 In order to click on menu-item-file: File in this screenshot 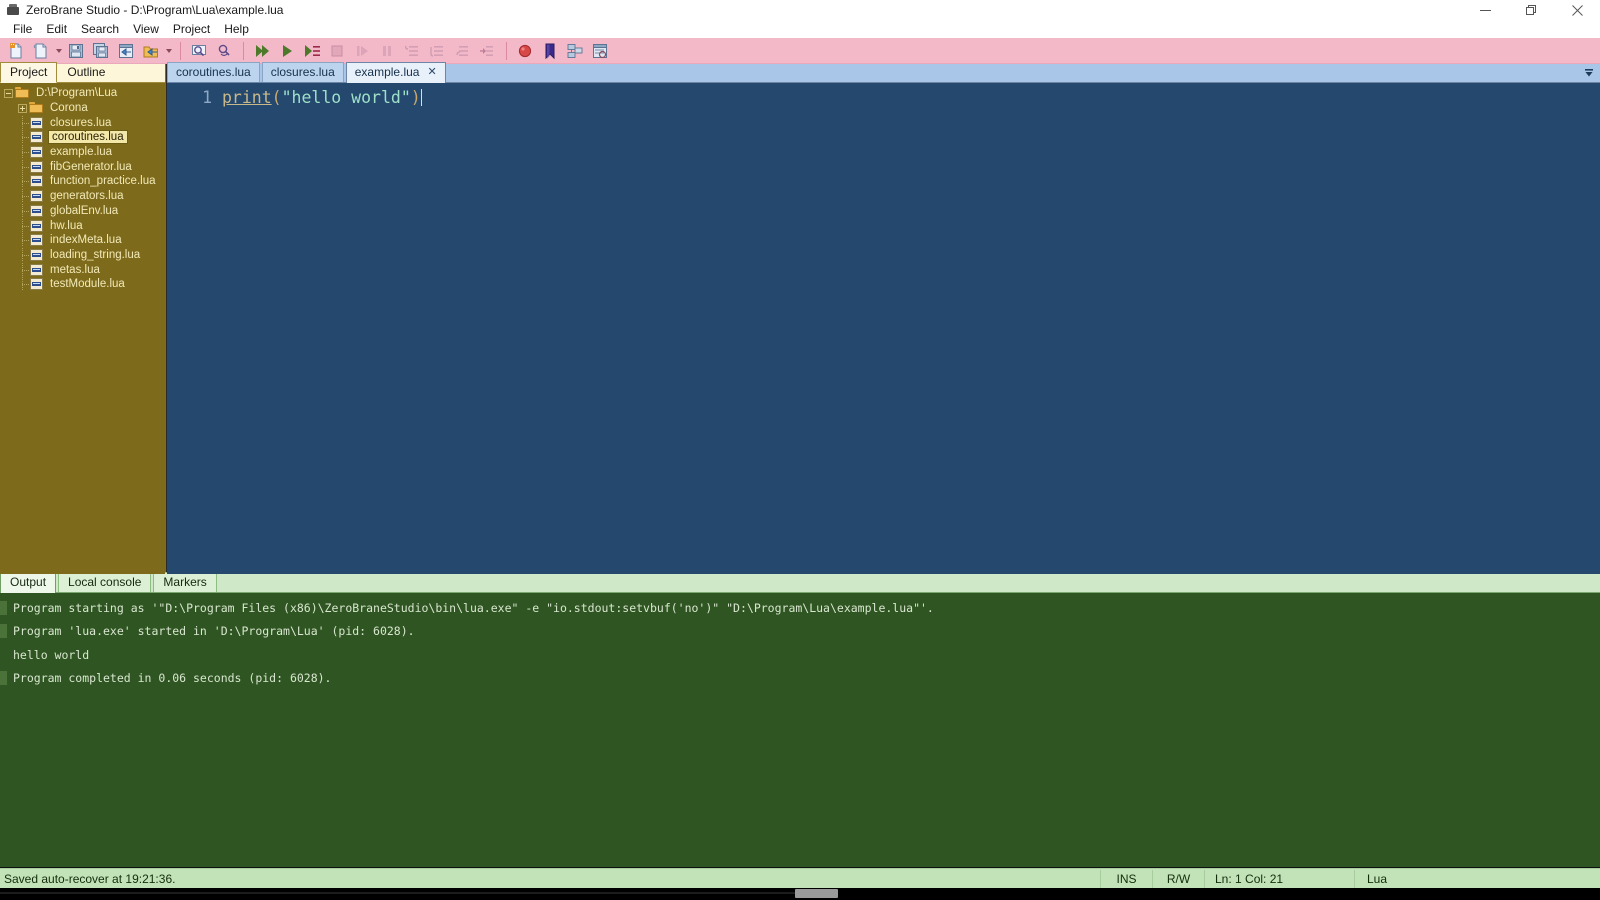, I will do `click(22, 29)`.